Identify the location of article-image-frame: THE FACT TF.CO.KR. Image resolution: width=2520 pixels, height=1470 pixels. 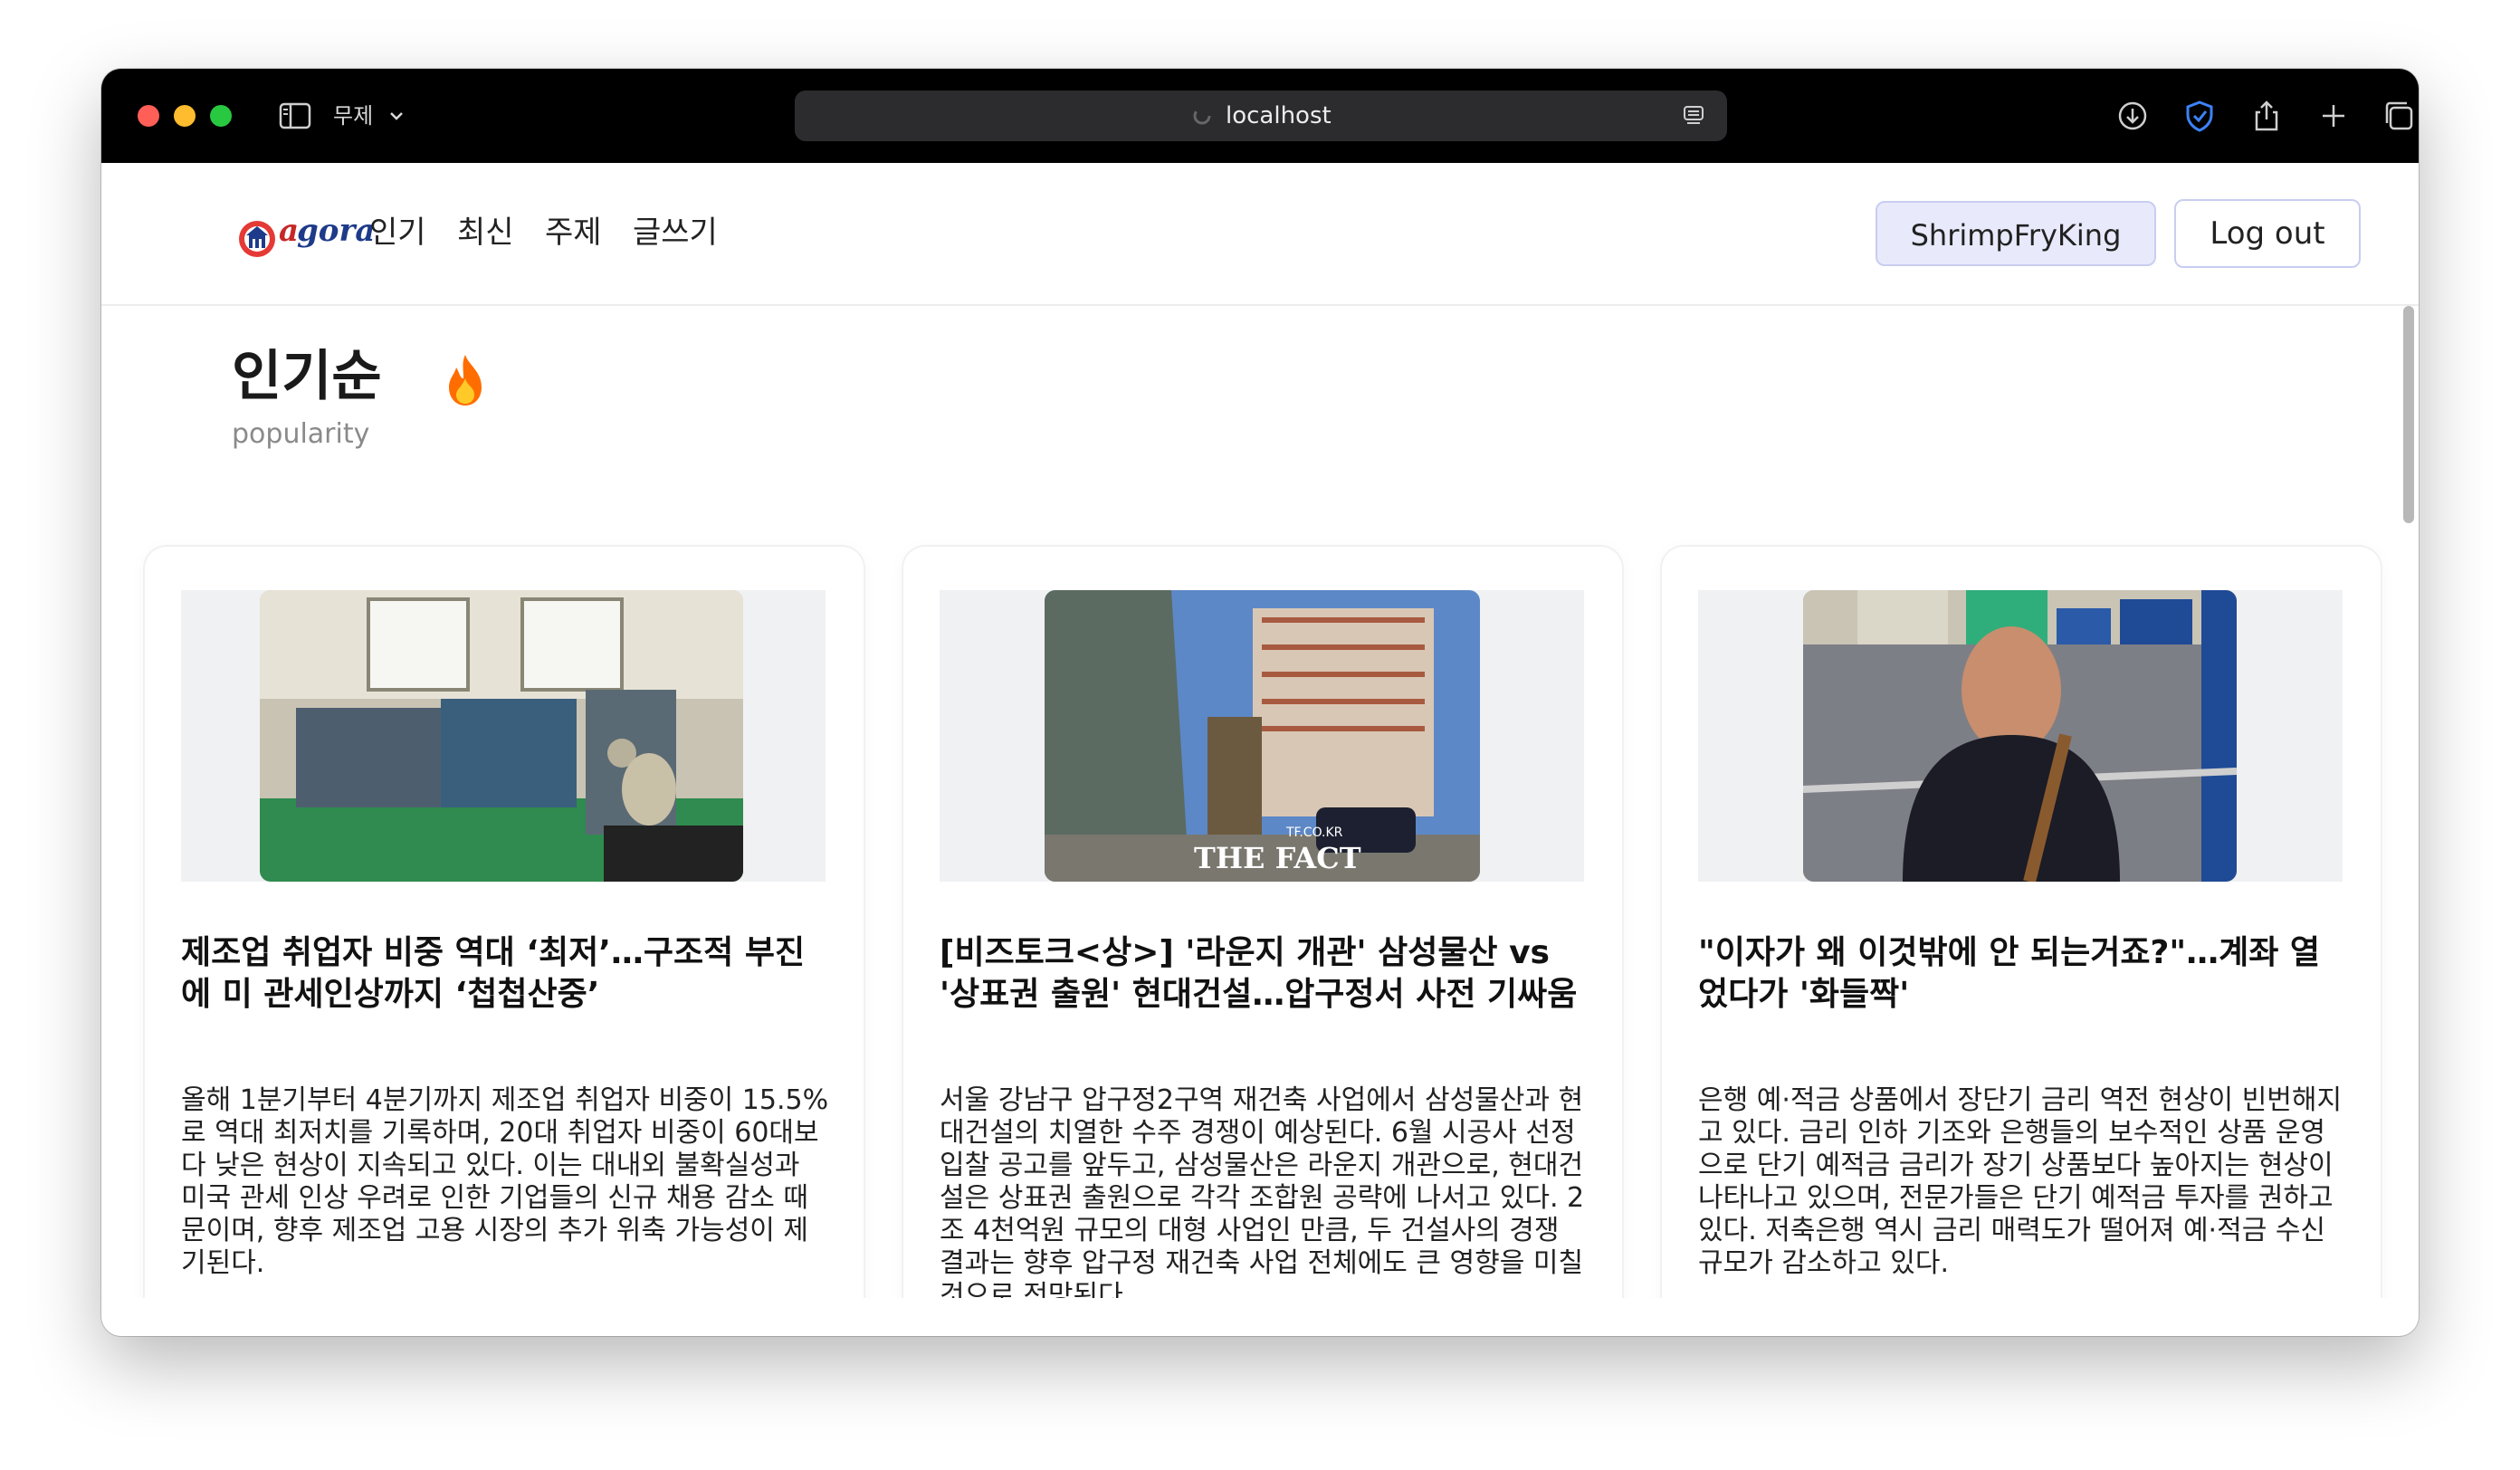
(1262, 736).